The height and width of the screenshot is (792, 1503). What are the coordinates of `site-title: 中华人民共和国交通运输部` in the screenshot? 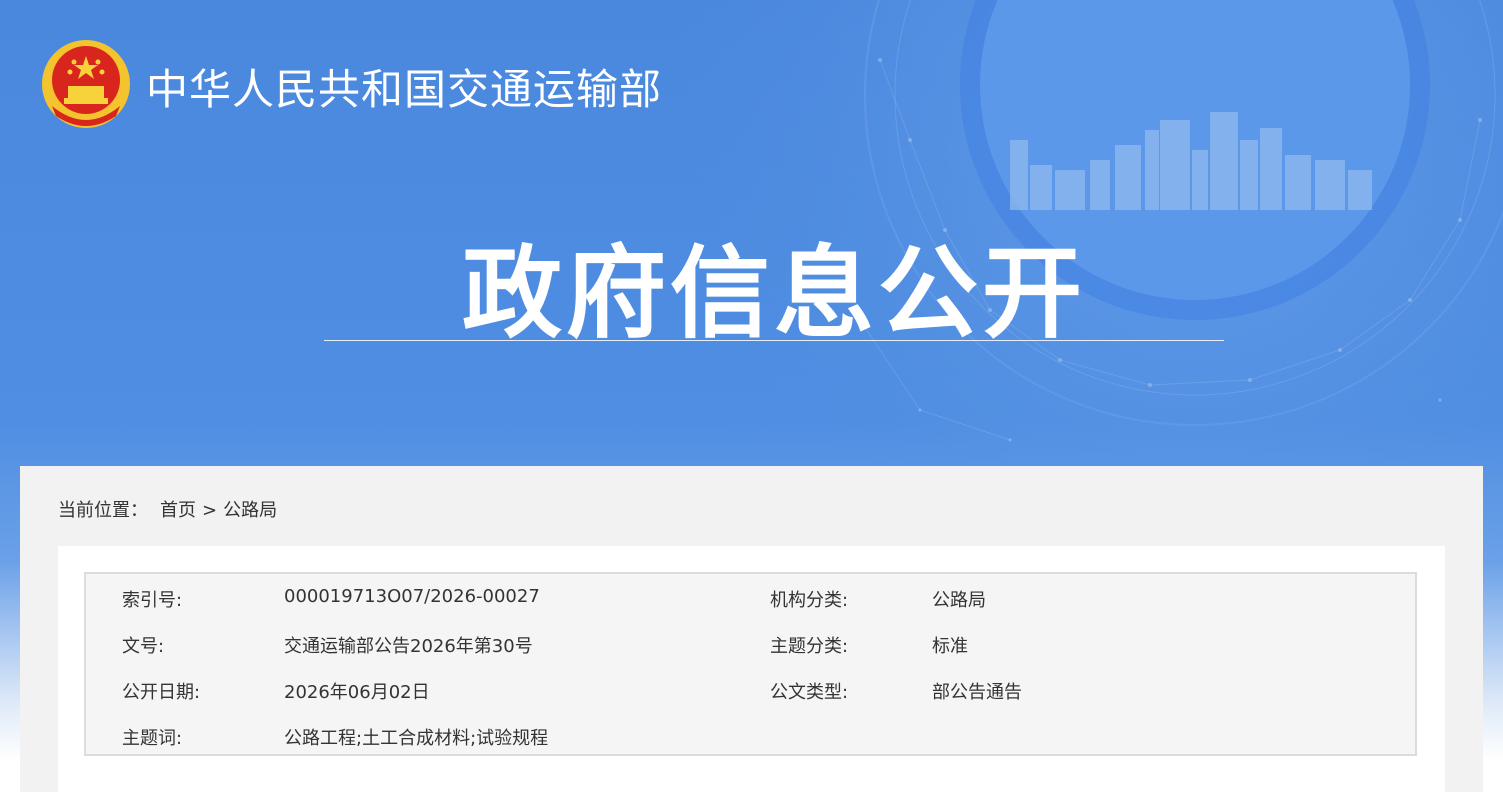 It's located at (404, 86).